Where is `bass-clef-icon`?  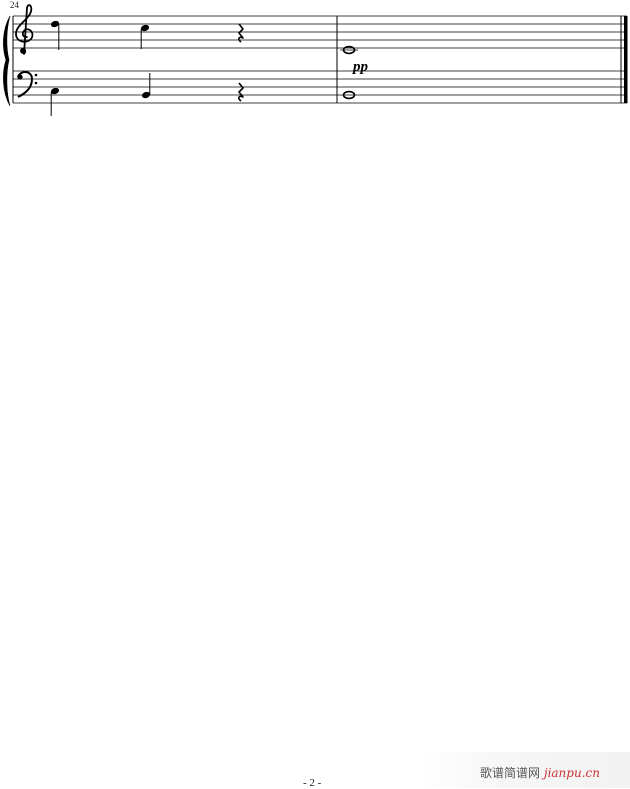
bass-clef-icon is located at coordinates (27, 84).